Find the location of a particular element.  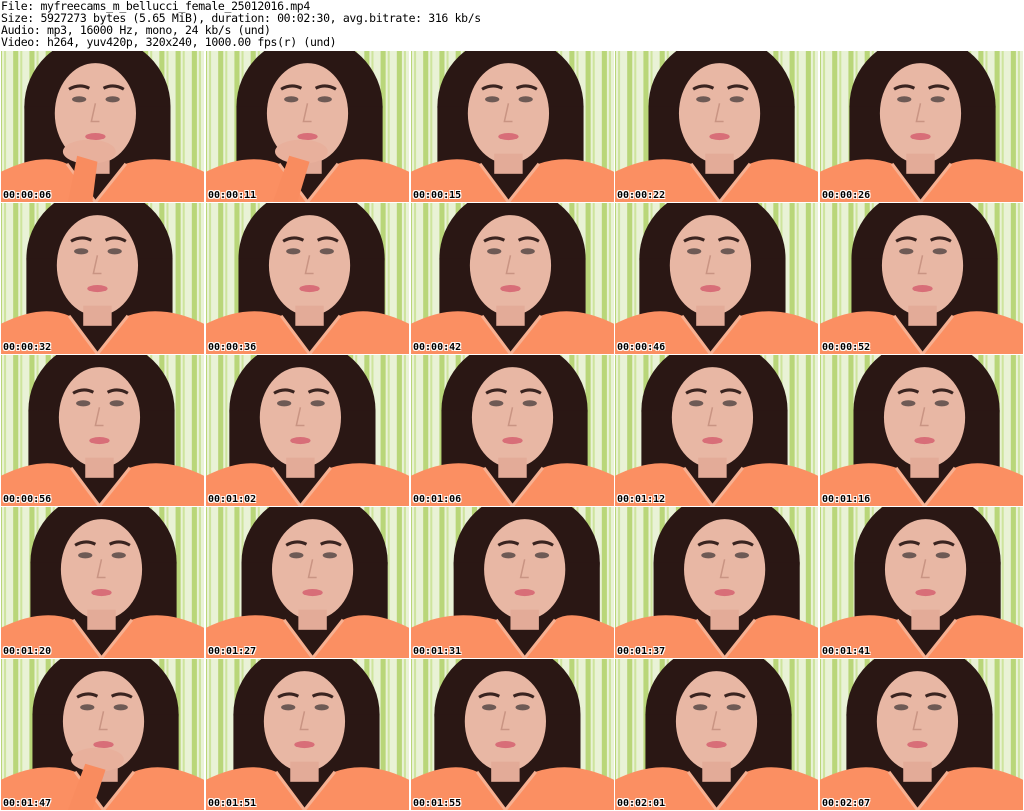

video-frame-thumbnail: 00:01:51 is located at coordinates (307, 734).